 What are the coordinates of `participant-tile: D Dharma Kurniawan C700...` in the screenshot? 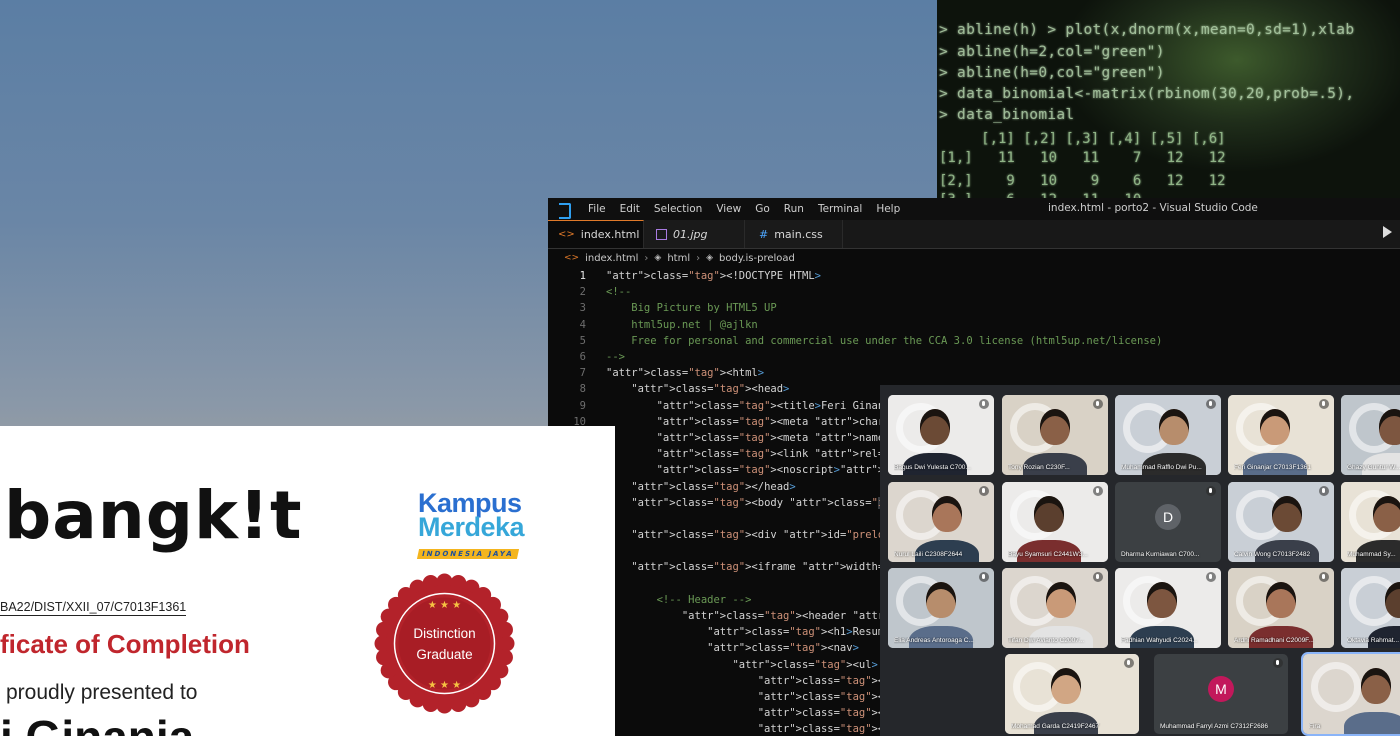 It's located at (1168, 522).